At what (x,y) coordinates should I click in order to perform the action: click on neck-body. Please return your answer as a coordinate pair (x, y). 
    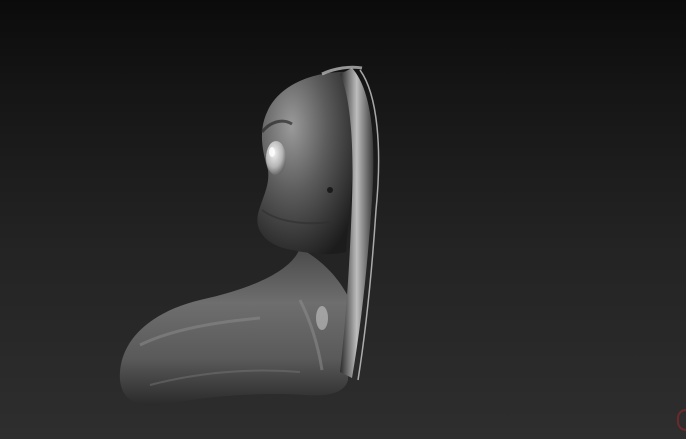
    Looking at the image, I should click on (234, 327).